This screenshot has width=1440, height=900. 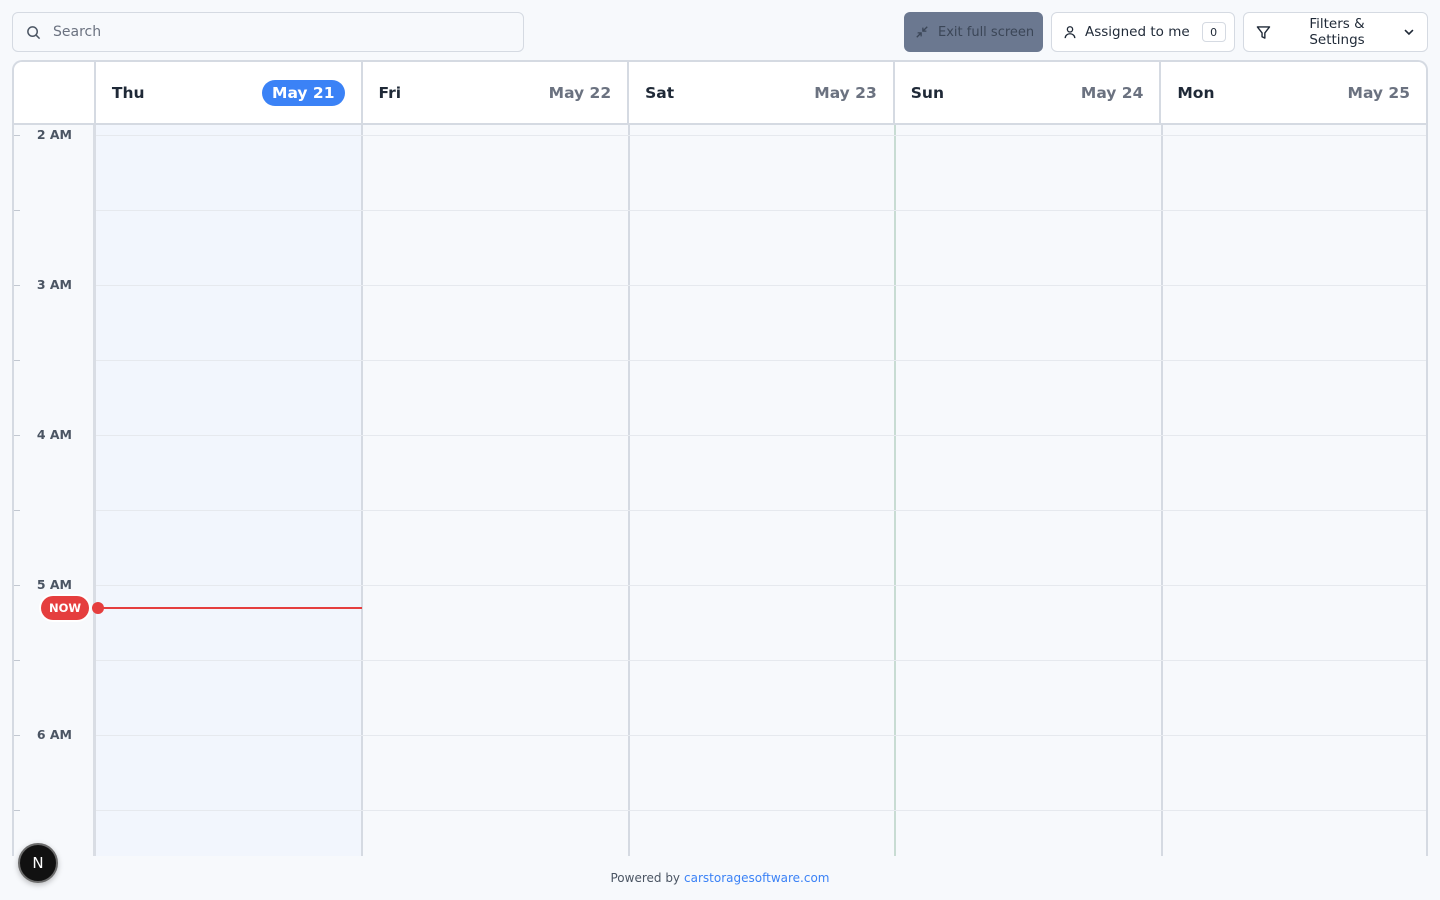 I want to click on footer: Powered by carstoragesoftware.com, so click(x=720, y=878).